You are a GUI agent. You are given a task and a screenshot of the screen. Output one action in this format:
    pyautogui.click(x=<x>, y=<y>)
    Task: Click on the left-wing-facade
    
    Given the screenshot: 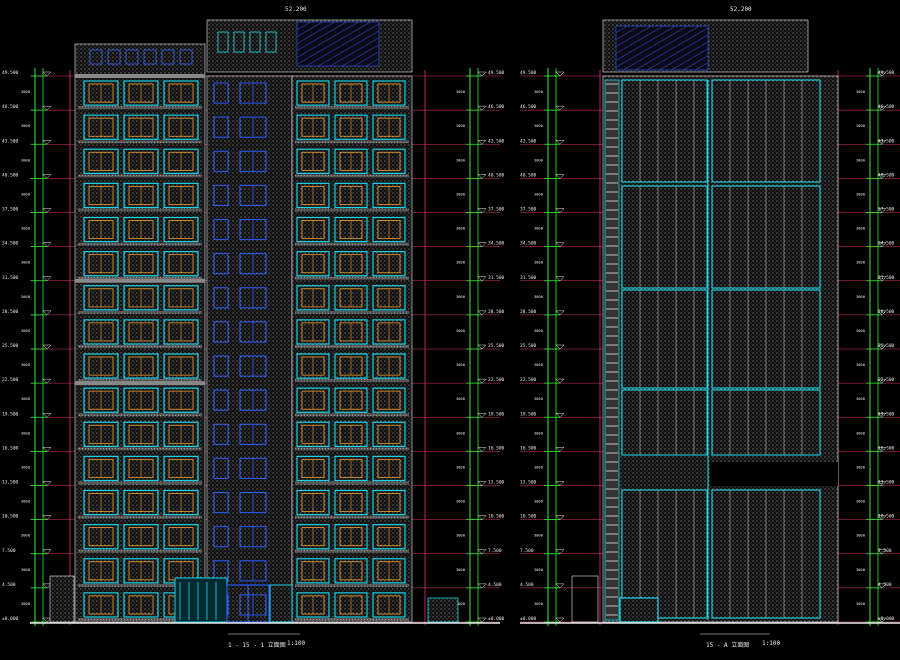 What is the action you would take?
    pyautogui.click(x=140, y=349)
    